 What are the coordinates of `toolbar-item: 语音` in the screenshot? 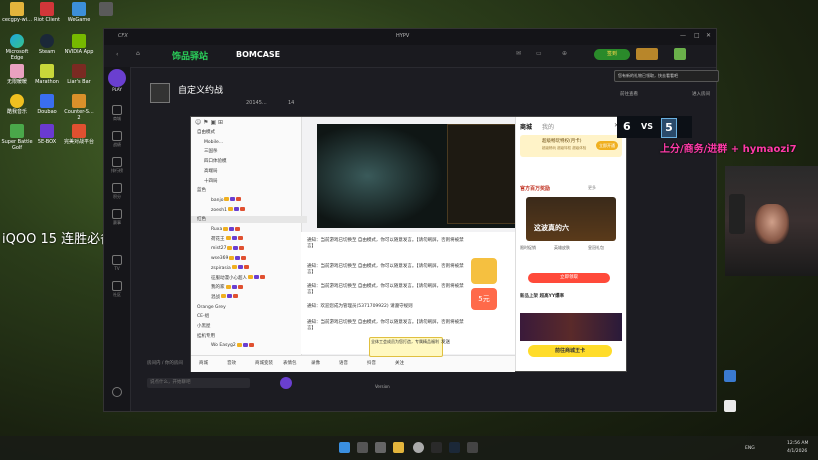 It's located at (343, 363).